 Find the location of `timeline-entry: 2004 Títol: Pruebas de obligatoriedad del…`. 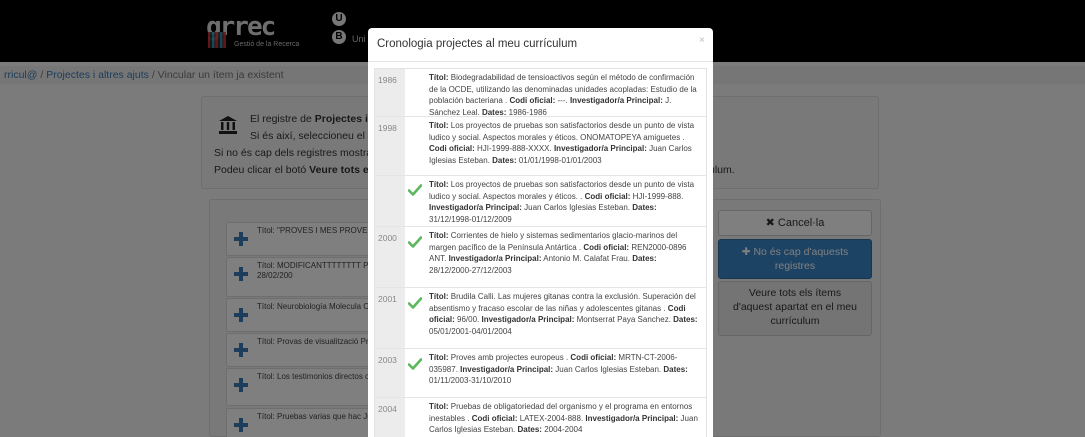

timeline-entry: 2004 Títol: Pruebas de obligatoriedad del… is located at coordinates (540, 417).